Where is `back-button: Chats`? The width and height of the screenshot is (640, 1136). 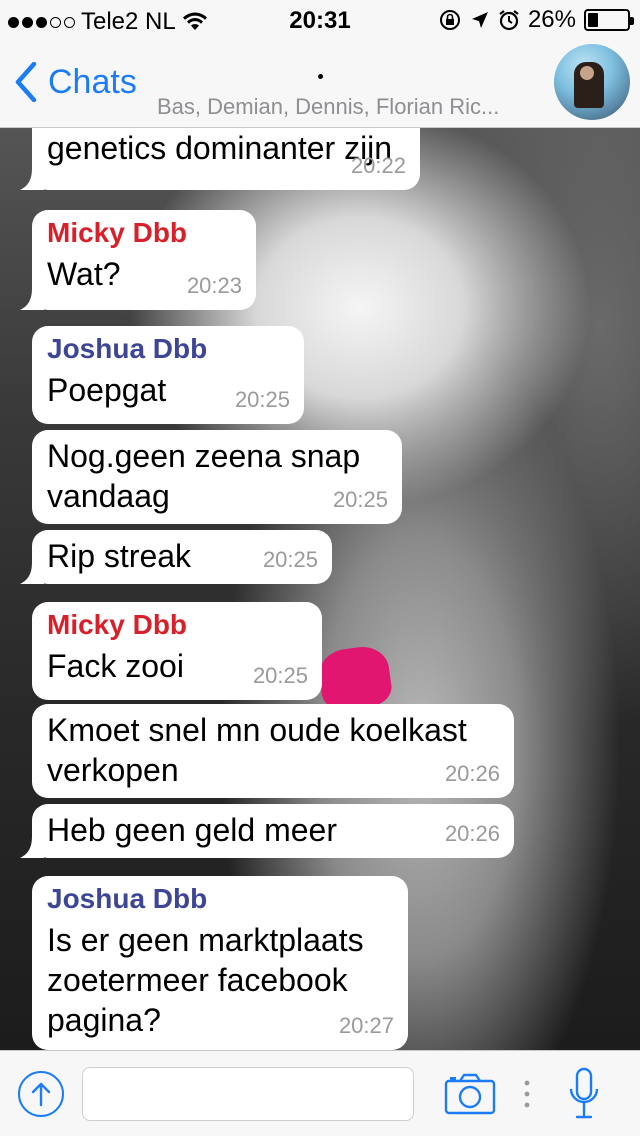
back-button: Chats is located at coordinates (75, 82).